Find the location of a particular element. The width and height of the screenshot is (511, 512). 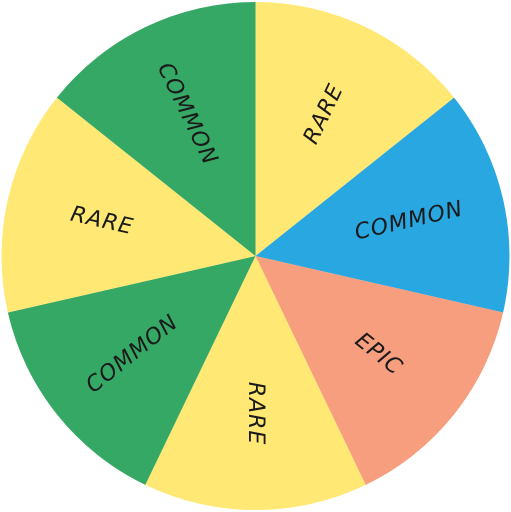

wheel-segment-label-4: RARE is located at coordinates (255, 414).